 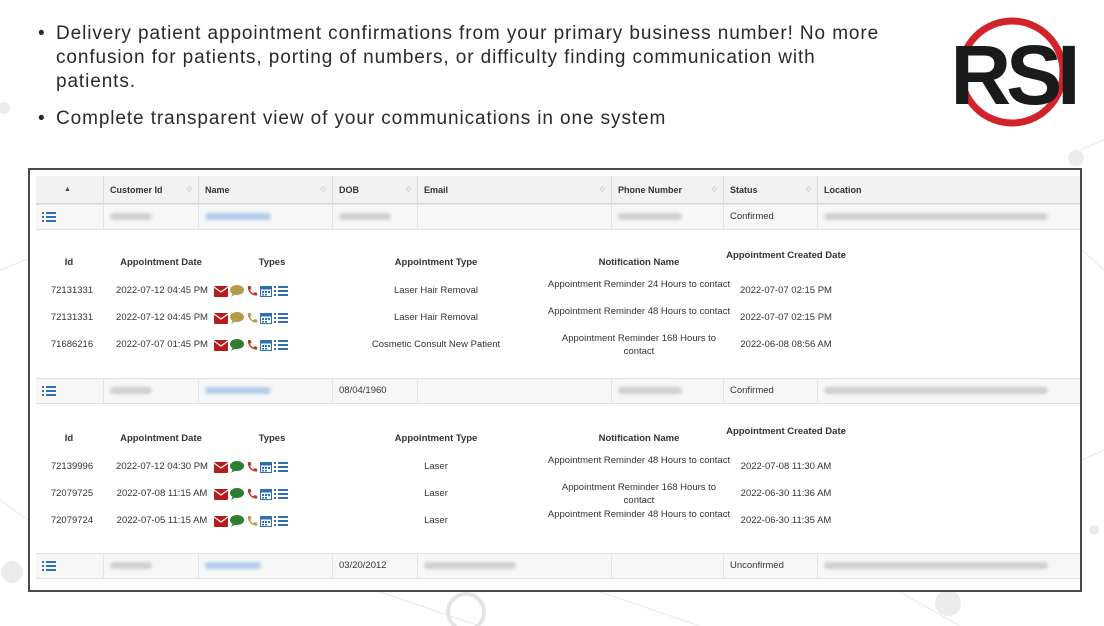 What do you see at coordinates (771, 217) in the screenshot?
I see `status-cell: Confirmed` at bounding box center [771, 217].